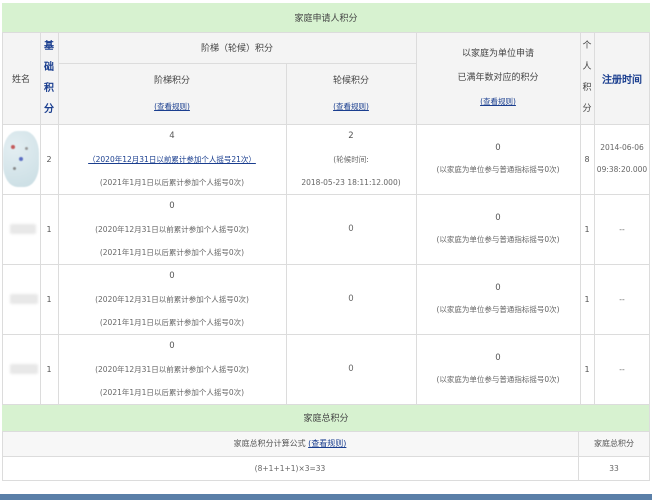 The height and width of the screenshot is (500, 652). I want to click on ladder-history-link: （2020年12月31日以前累计参加个人摇号21次）, so click(172, 159).